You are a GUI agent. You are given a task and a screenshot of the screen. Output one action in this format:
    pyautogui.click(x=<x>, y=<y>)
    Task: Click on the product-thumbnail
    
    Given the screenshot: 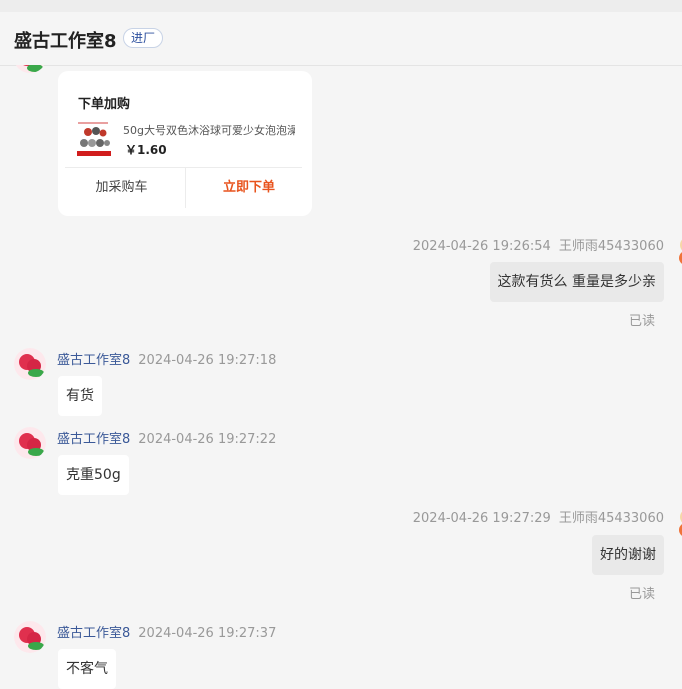 What is the action you would take?
    pyautogui.click(x=94, y=139)
    